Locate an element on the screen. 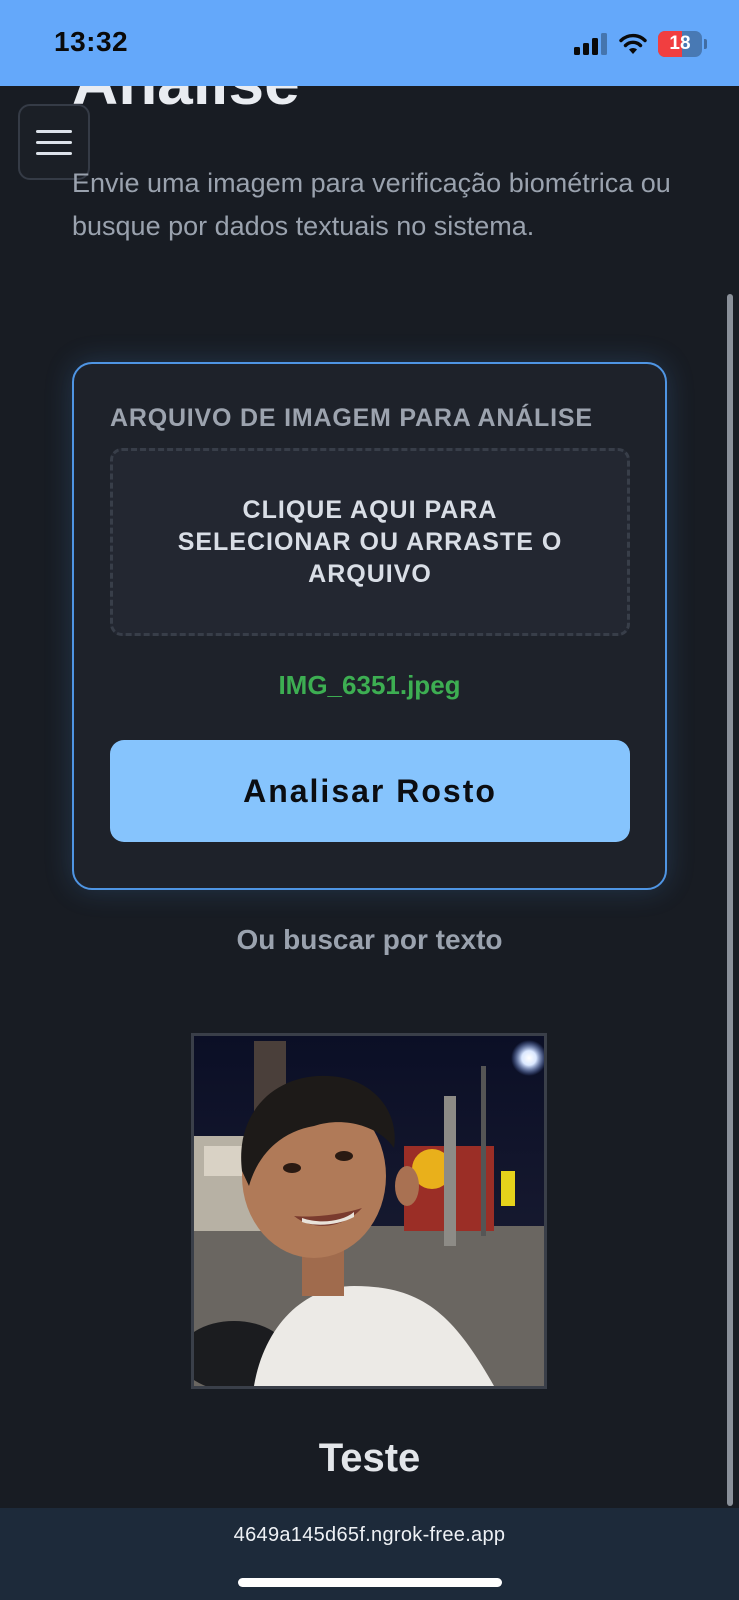 Image resolution: width=739 pixels, height=1600 pixels. text-search-link: Ou buscar por texto is located at coordinates (369, 940).